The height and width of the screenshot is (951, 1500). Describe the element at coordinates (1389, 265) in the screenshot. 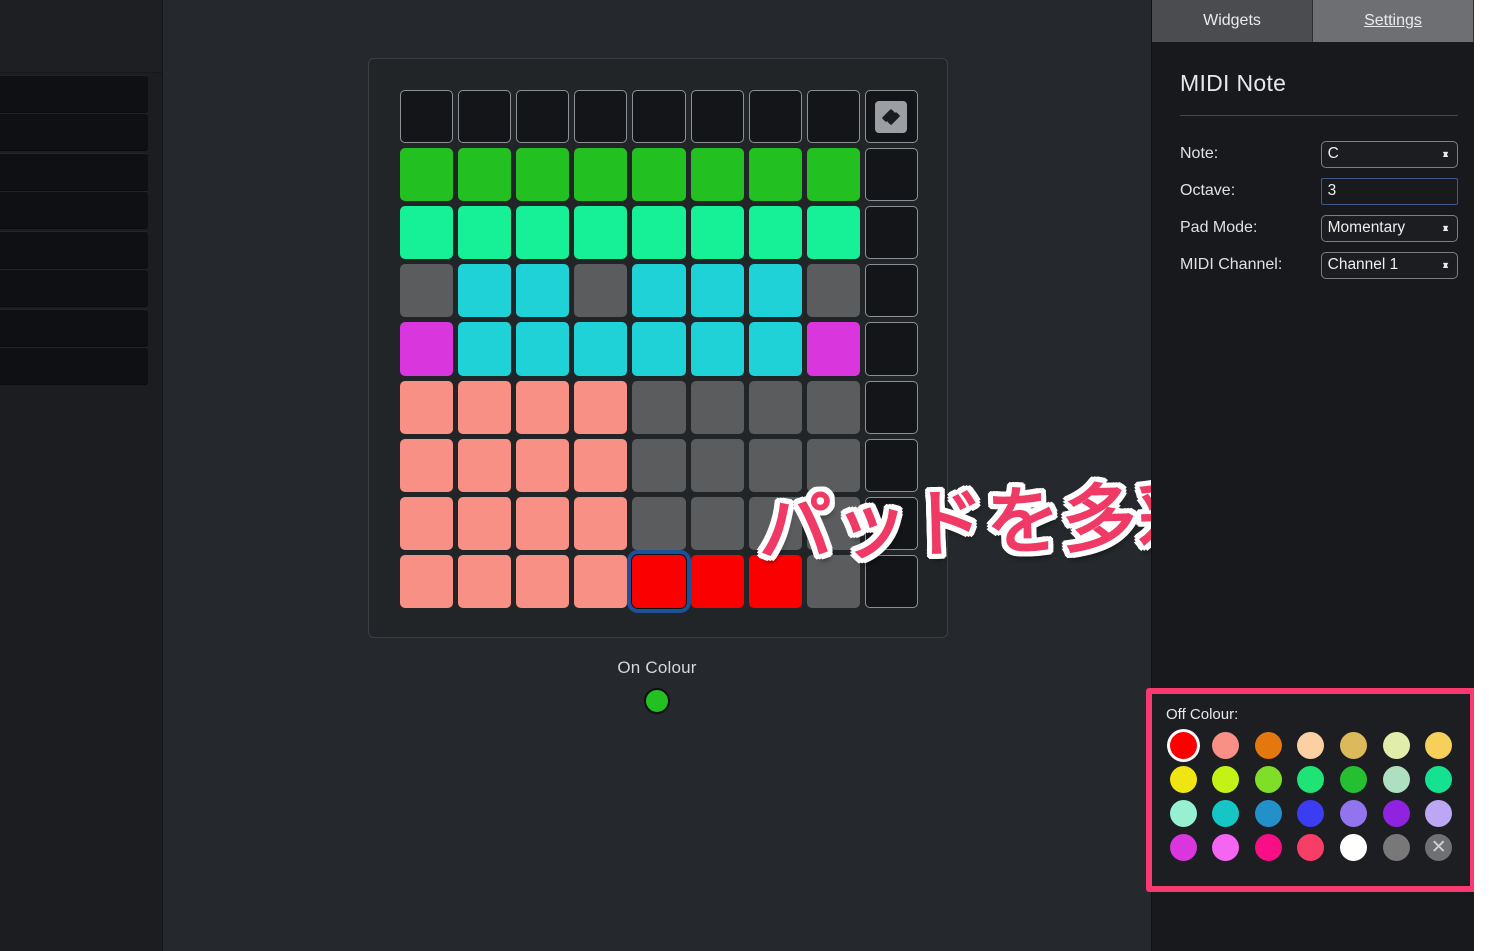

I see `midi-channel-select: Channel 1 ▲ ▼` at that location.